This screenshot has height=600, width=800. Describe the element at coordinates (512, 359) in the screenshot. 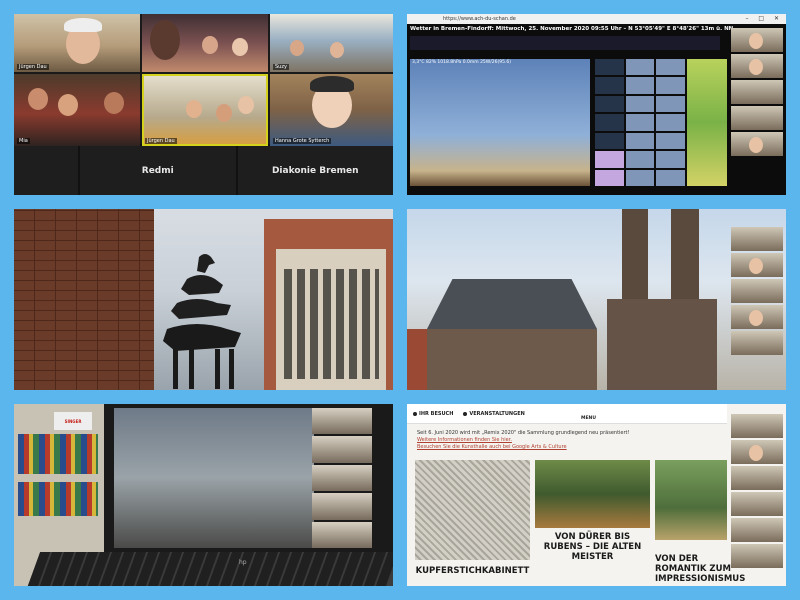

I see `town-hall-facade` at that location.